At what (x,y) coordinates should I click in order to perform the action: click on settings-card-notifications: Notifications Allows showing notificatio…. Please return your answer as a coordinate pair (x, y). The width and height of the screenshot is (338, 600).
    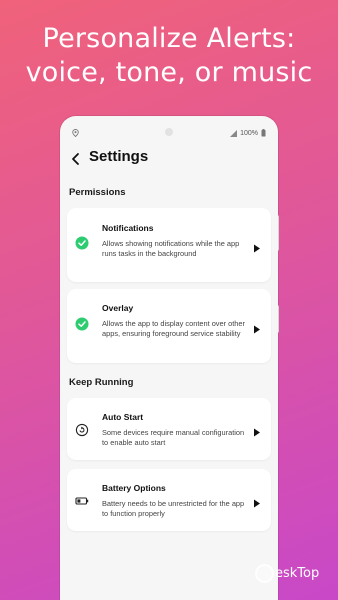
    Looking at the image, I should click on (169, 245).